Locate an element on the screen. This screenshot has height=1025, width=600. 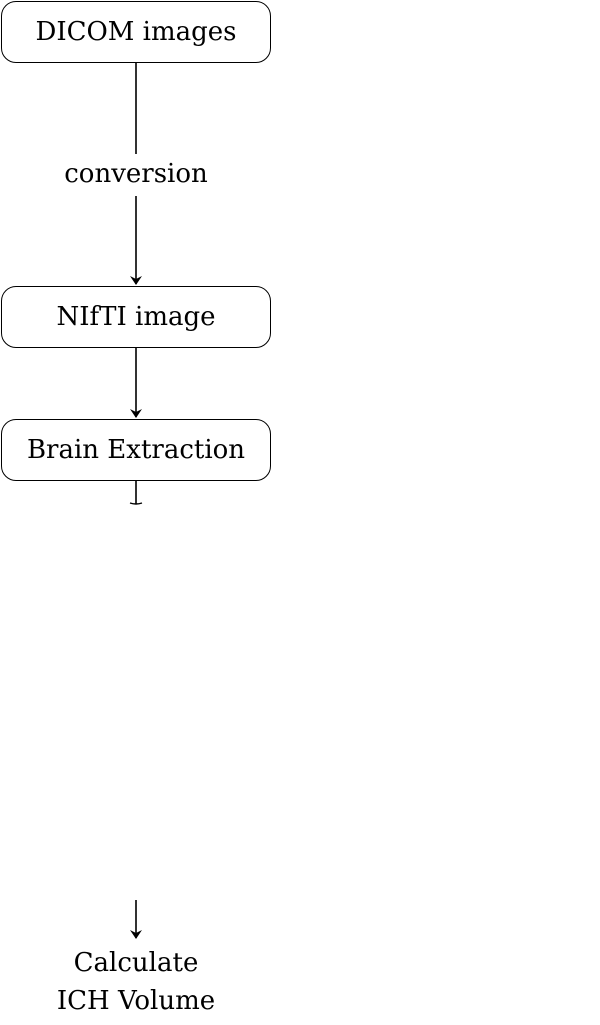
diagram-edges is located at coordinates (136, 501).